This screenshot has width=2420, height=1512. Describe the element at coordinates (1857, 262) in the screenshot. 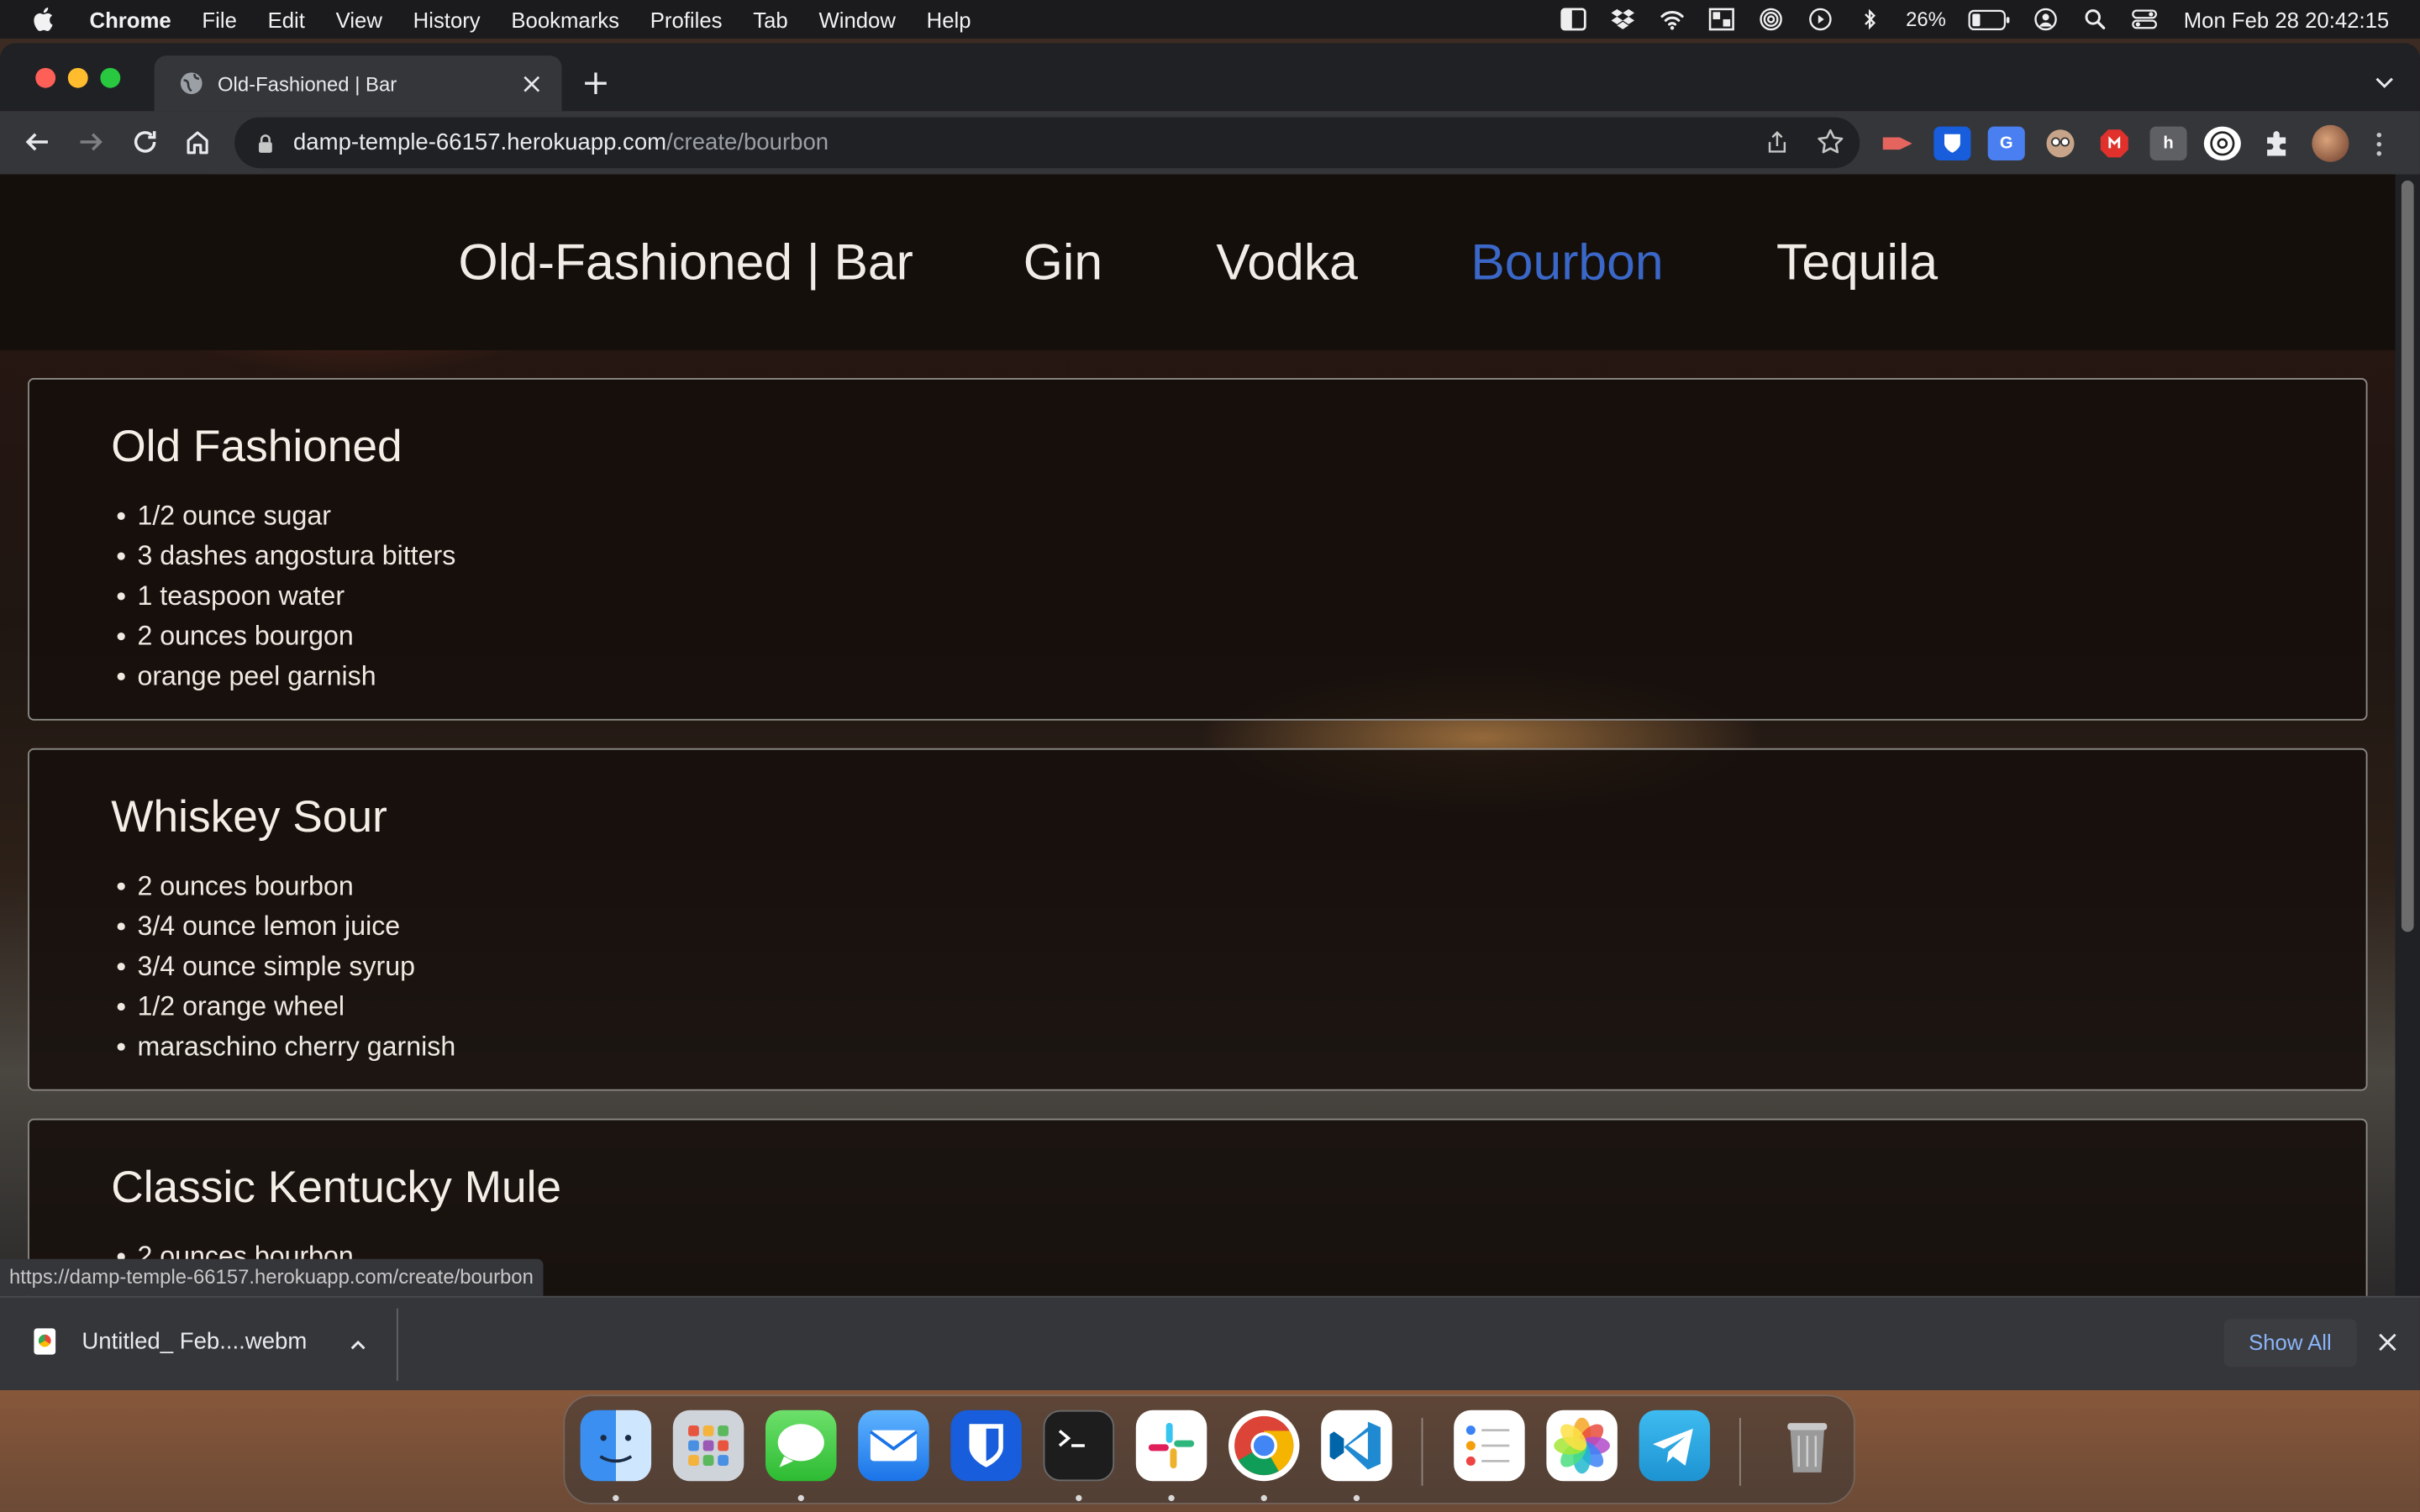

I see `nav-link-tequila: Tequila` at that location.